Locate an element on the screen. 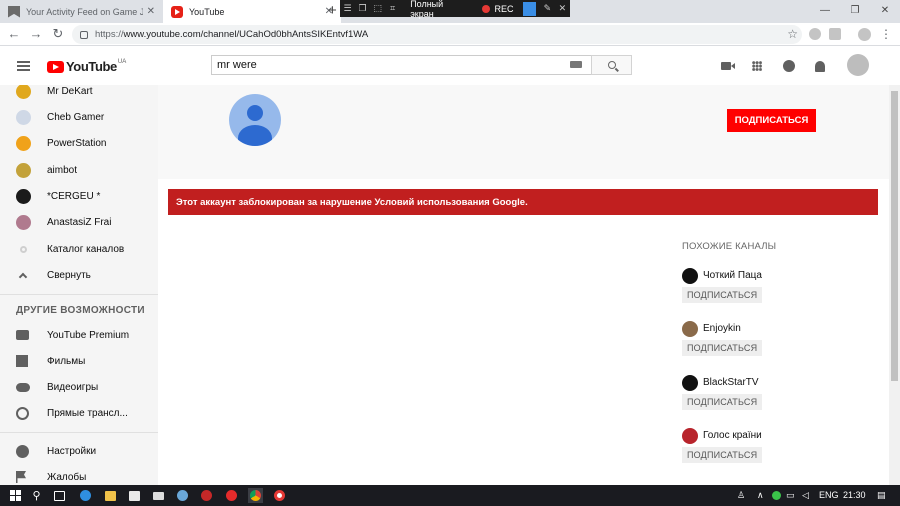 Image resolution: width=900 pixels, height=506 pixels. tray-chevron-icon: ∧ is located at coordinates (760, 495).